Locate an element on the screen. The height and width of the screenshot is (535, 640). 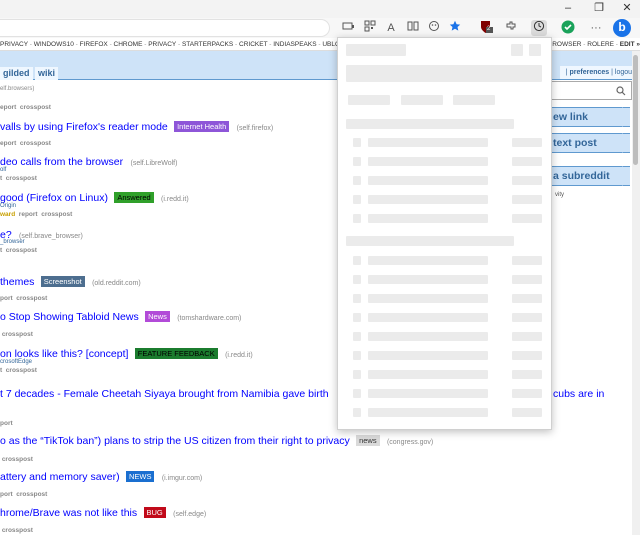
tv-icon is located at coordinates (348, 28).